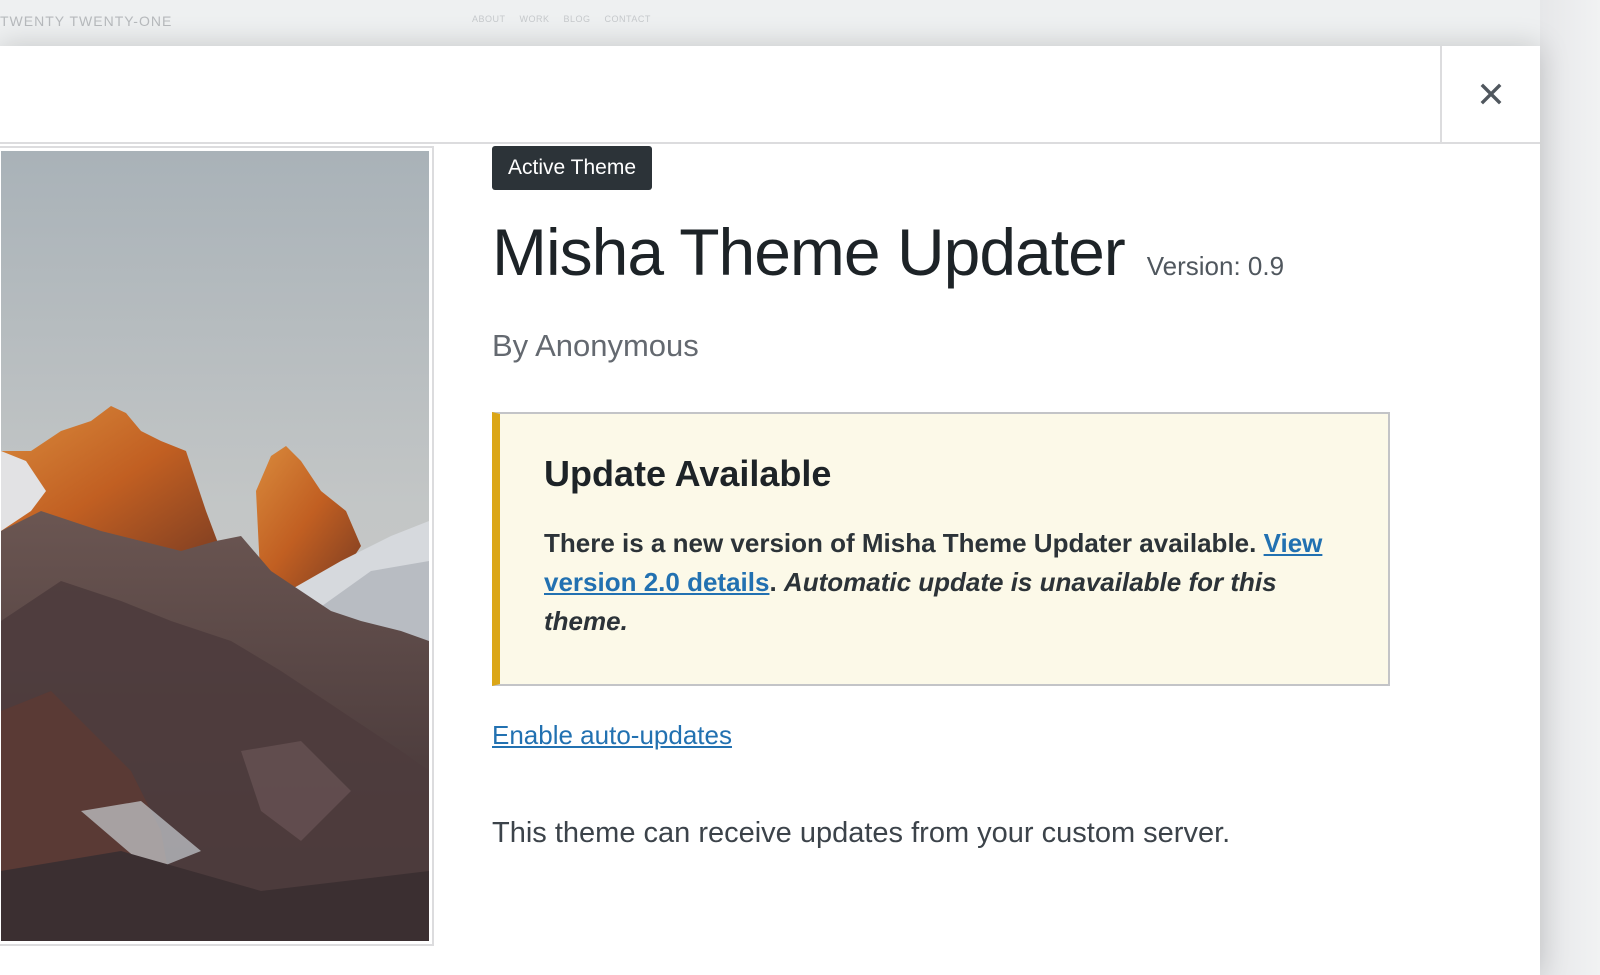 The width and height of the screenshot is (1600, 975). Describe the element at coordinates (688, 473) in the screenshot. I see `notice-title: Update Available` at that location.